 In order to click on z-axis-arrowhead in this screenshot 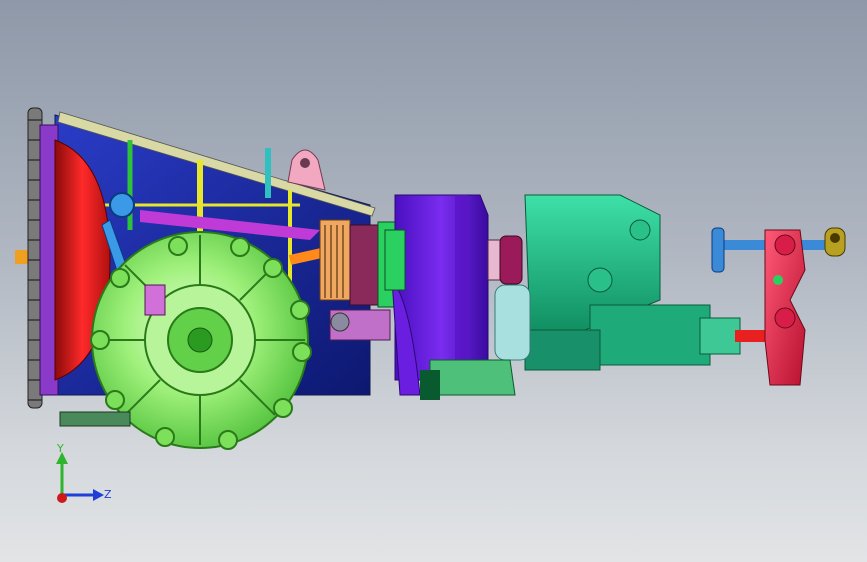, I will do `click(98, 495)`.